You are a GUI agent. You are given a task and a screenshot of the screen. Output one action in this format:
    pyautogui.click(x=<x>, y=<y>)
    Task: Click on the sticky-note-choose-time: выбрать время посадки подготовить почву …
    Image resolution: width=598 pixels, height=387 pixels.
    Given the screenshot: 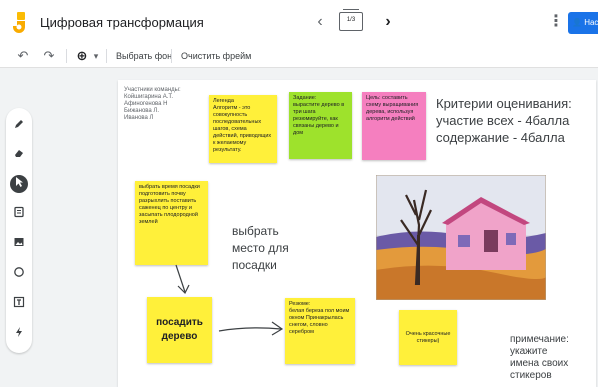 What is the action you would take?
    pyautogui.click(x=171, y=223)
    